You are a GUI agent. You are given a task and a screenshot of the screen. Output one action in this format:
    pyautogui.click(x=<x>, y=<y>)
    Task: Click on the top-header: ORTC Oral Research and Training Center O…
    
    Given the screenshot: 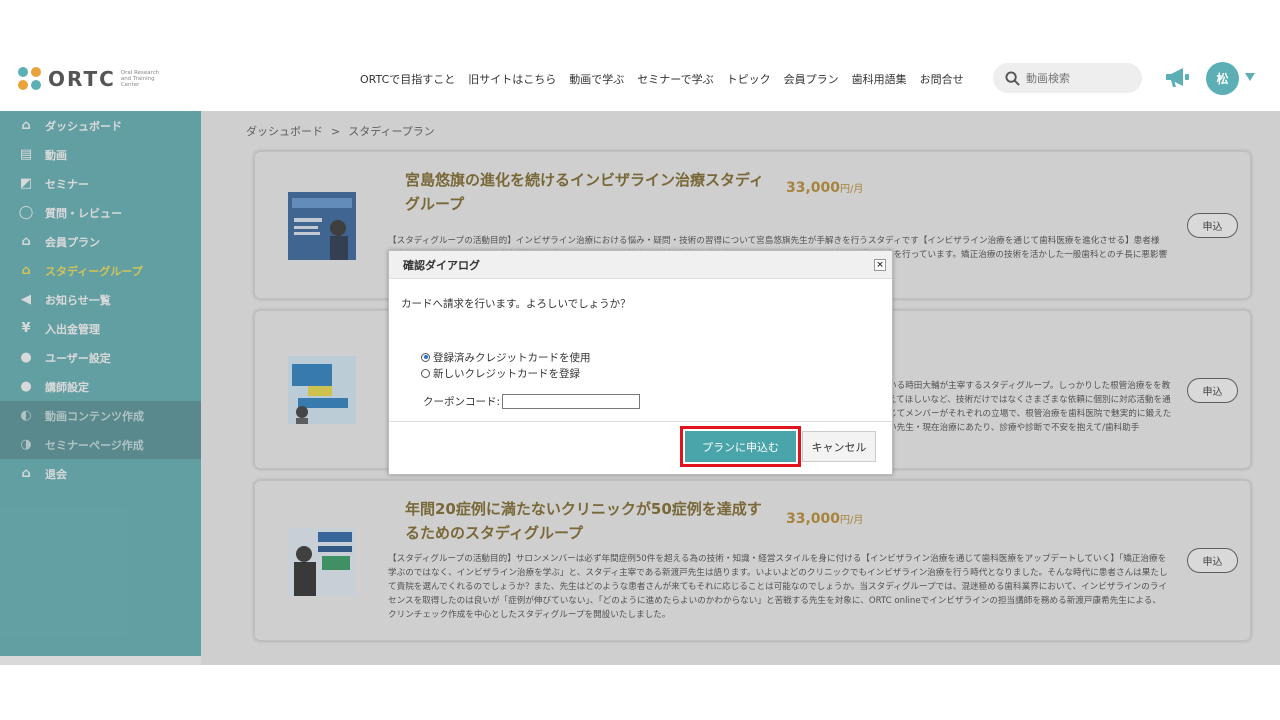 What is the action you would take?
    pyautogui.click(x=640, y=83)
    